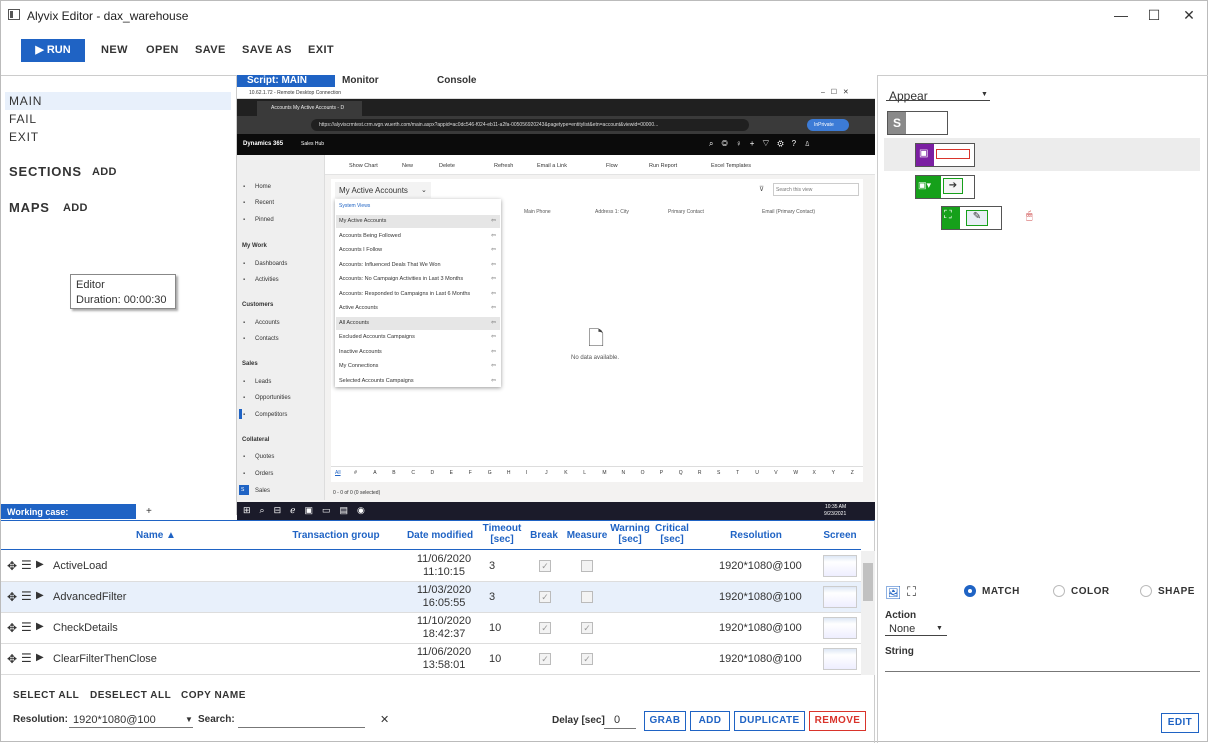 This screenshot has height=743, width=1208. What do you see at coordinates (271, 264) in the screenshot?
I see `nav-item-dashboards: Dashboards` at bounding box center [271, 264].